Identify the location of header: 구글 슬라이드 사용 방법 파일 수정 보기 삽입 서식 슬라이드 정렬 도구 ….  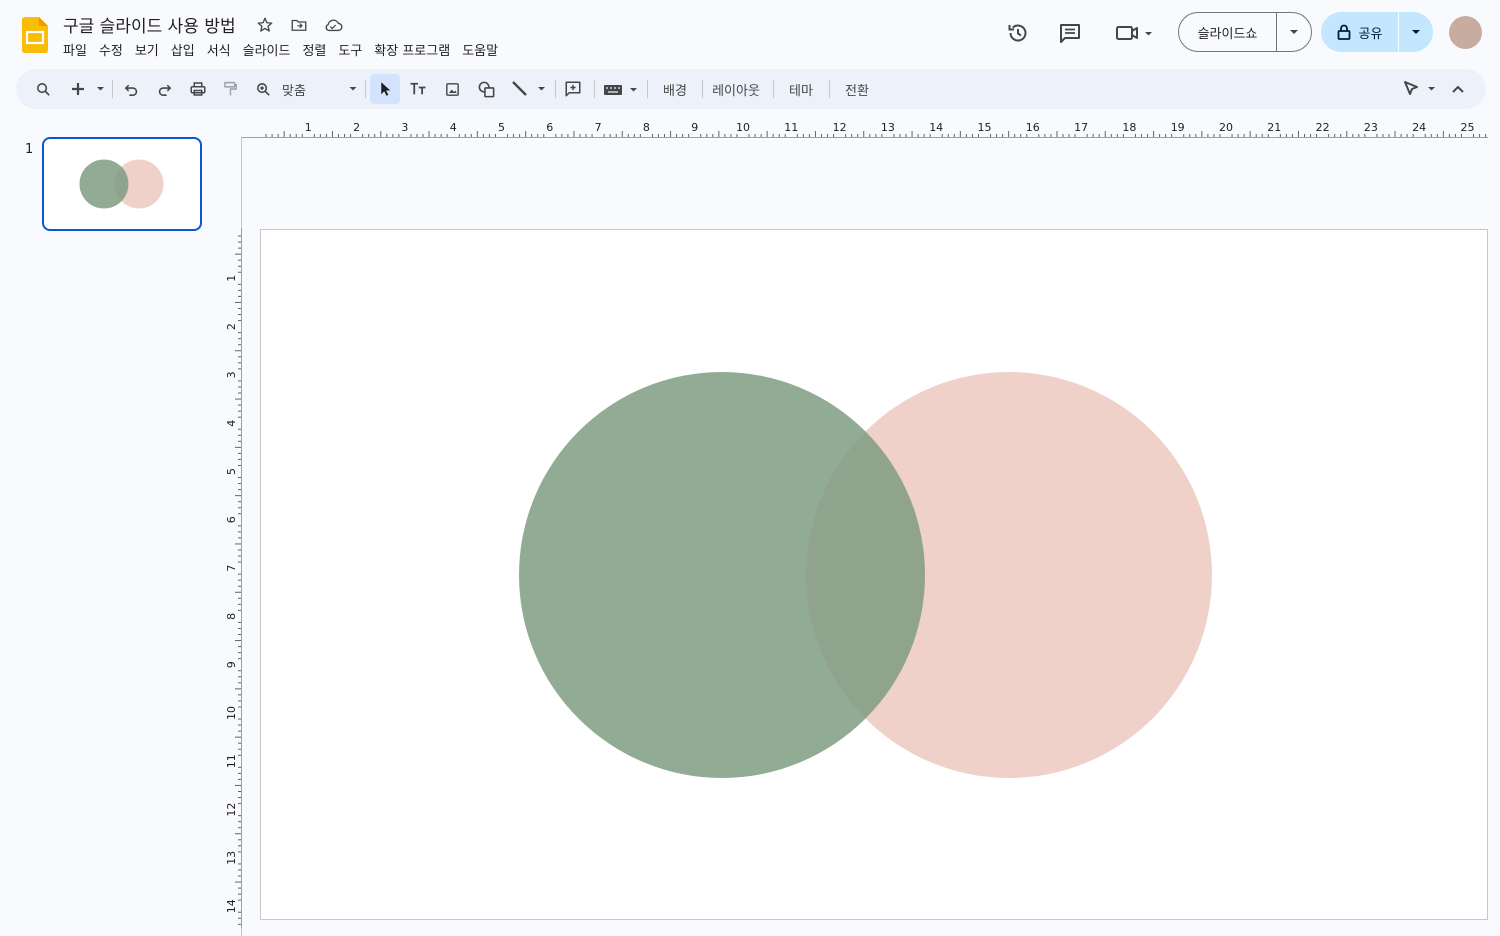
(750, 33).